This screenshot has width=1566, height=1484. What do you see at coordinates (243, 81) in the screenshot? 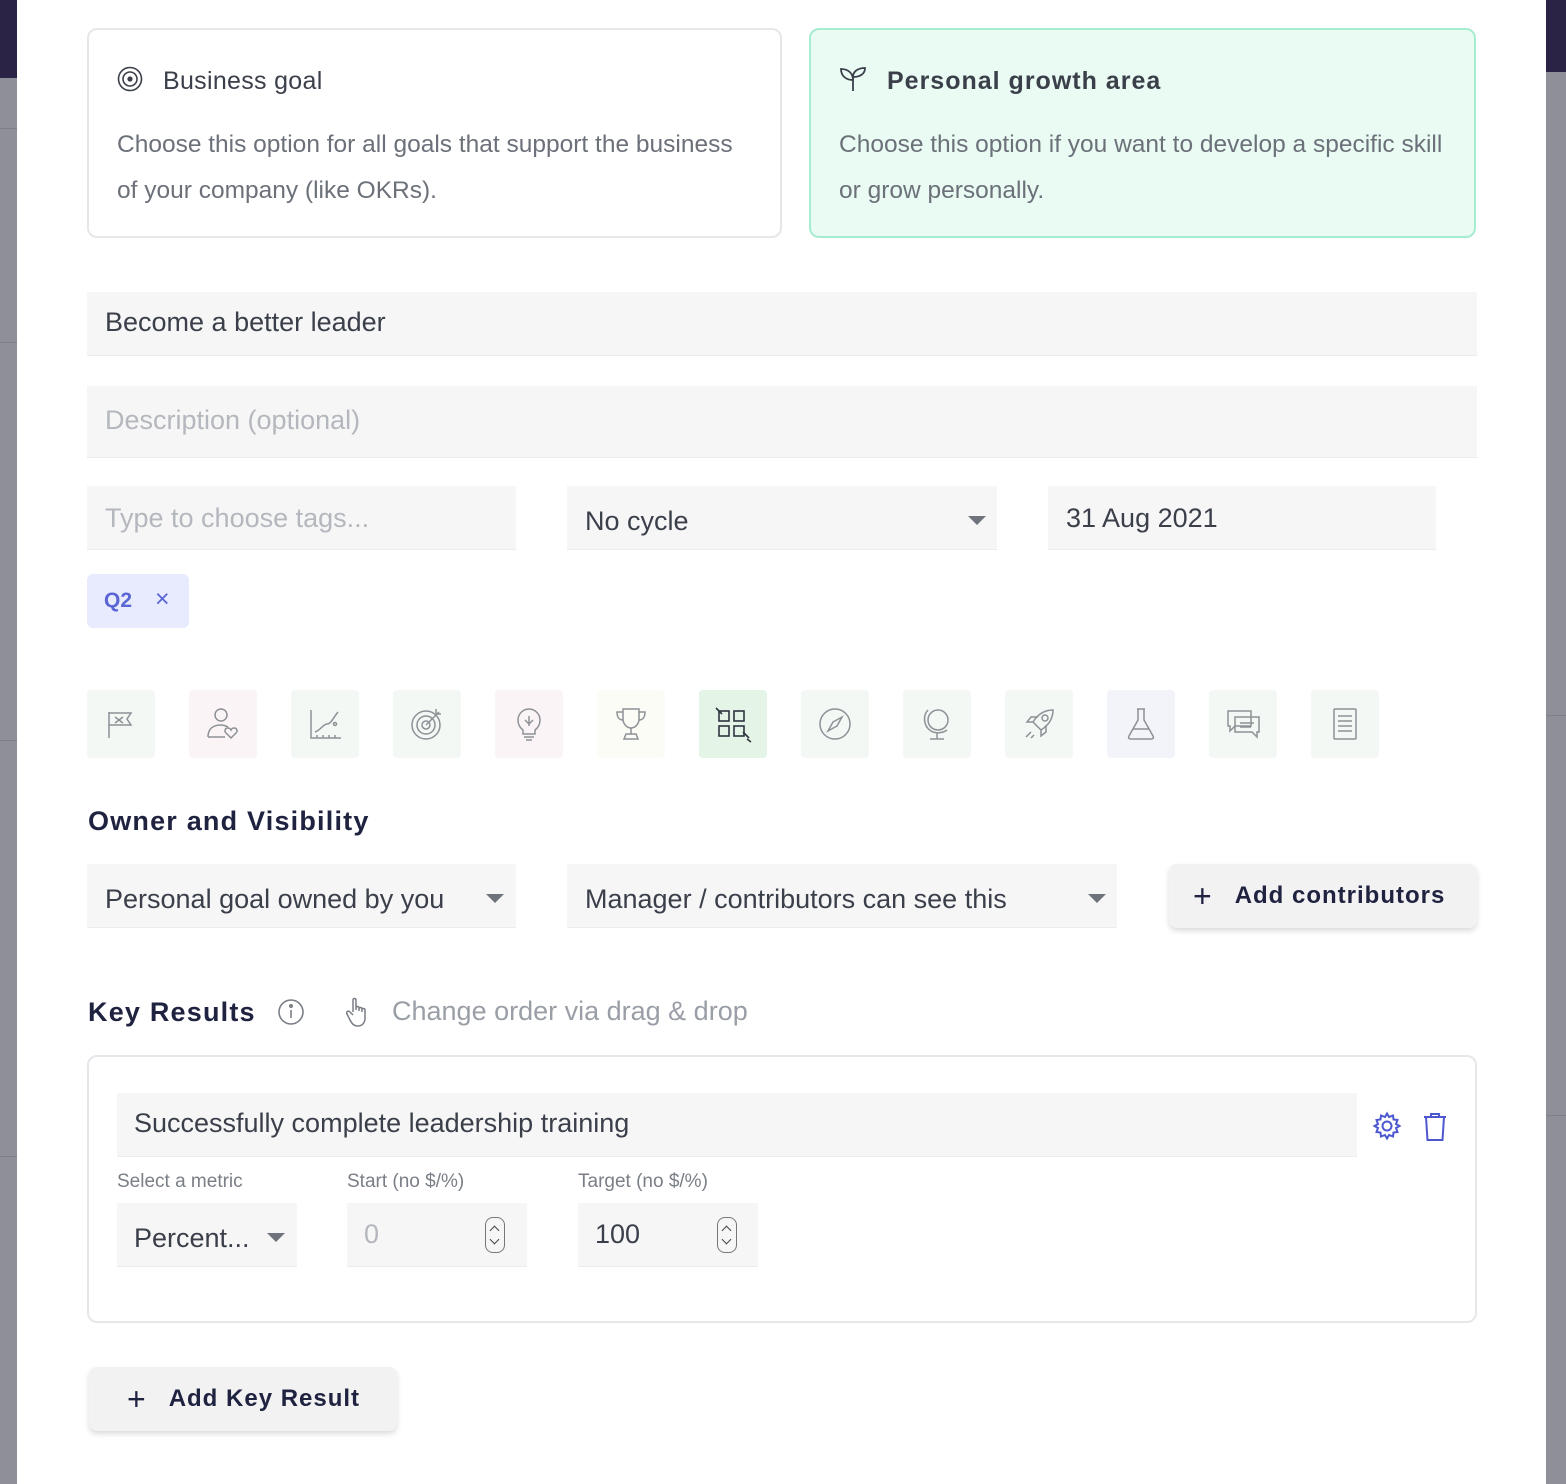
I see `business-goal-title: Business goal` at bounding box center [243, 81].